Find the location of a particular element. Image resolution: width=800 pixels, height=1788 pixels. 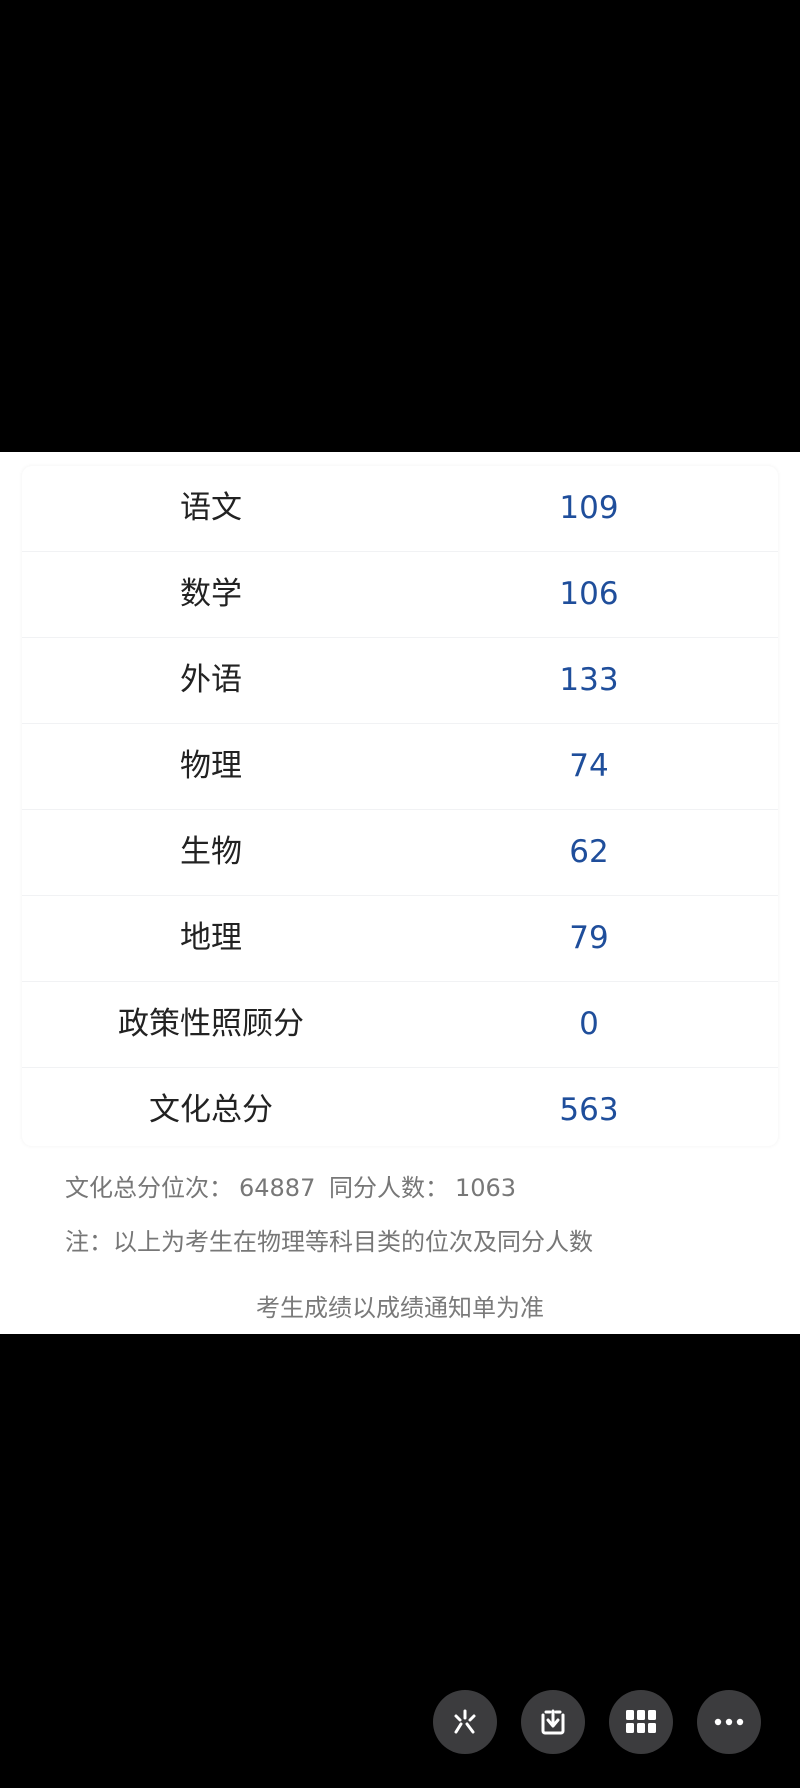

subject-label: 政策性照顾分 is located at coordinates (211, 1024).